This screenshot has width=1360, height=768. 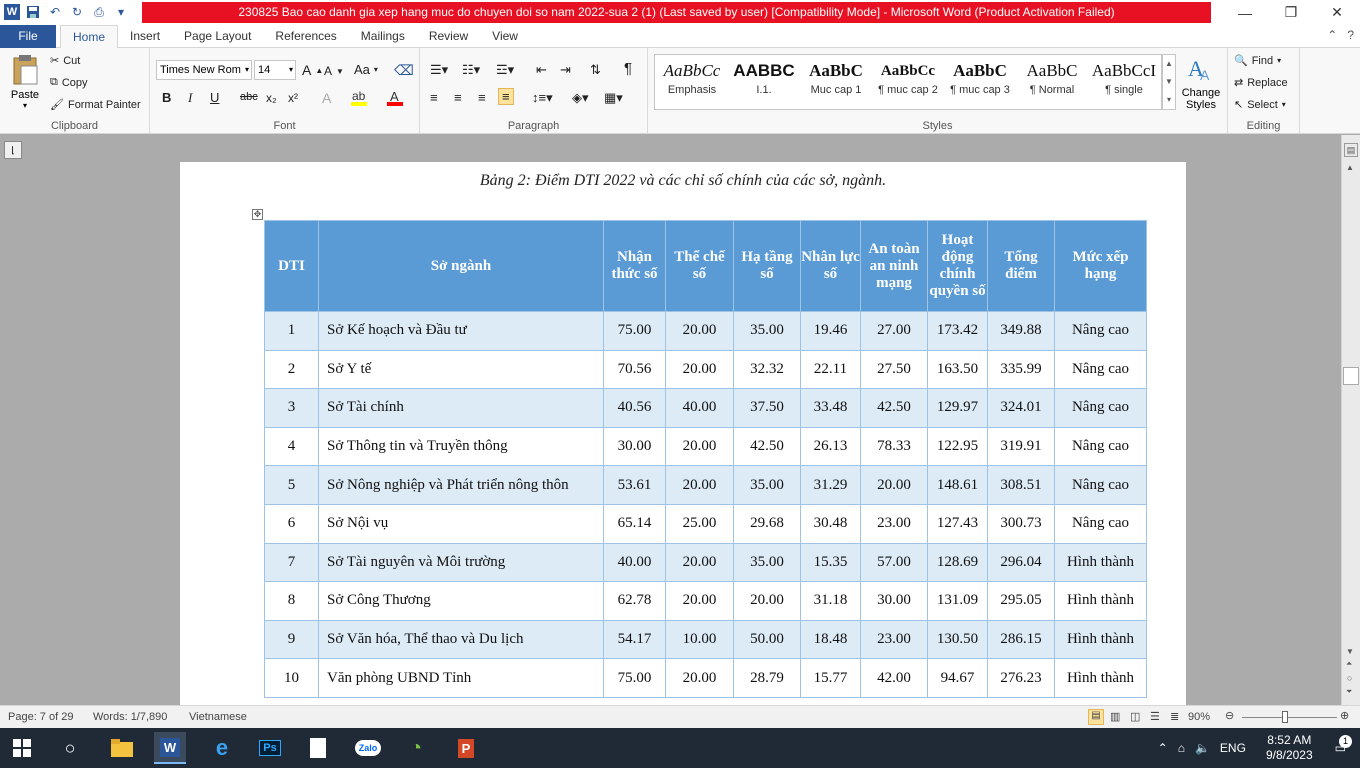 I want to click on table-cell: 27.00, so click(x=894, y=331).